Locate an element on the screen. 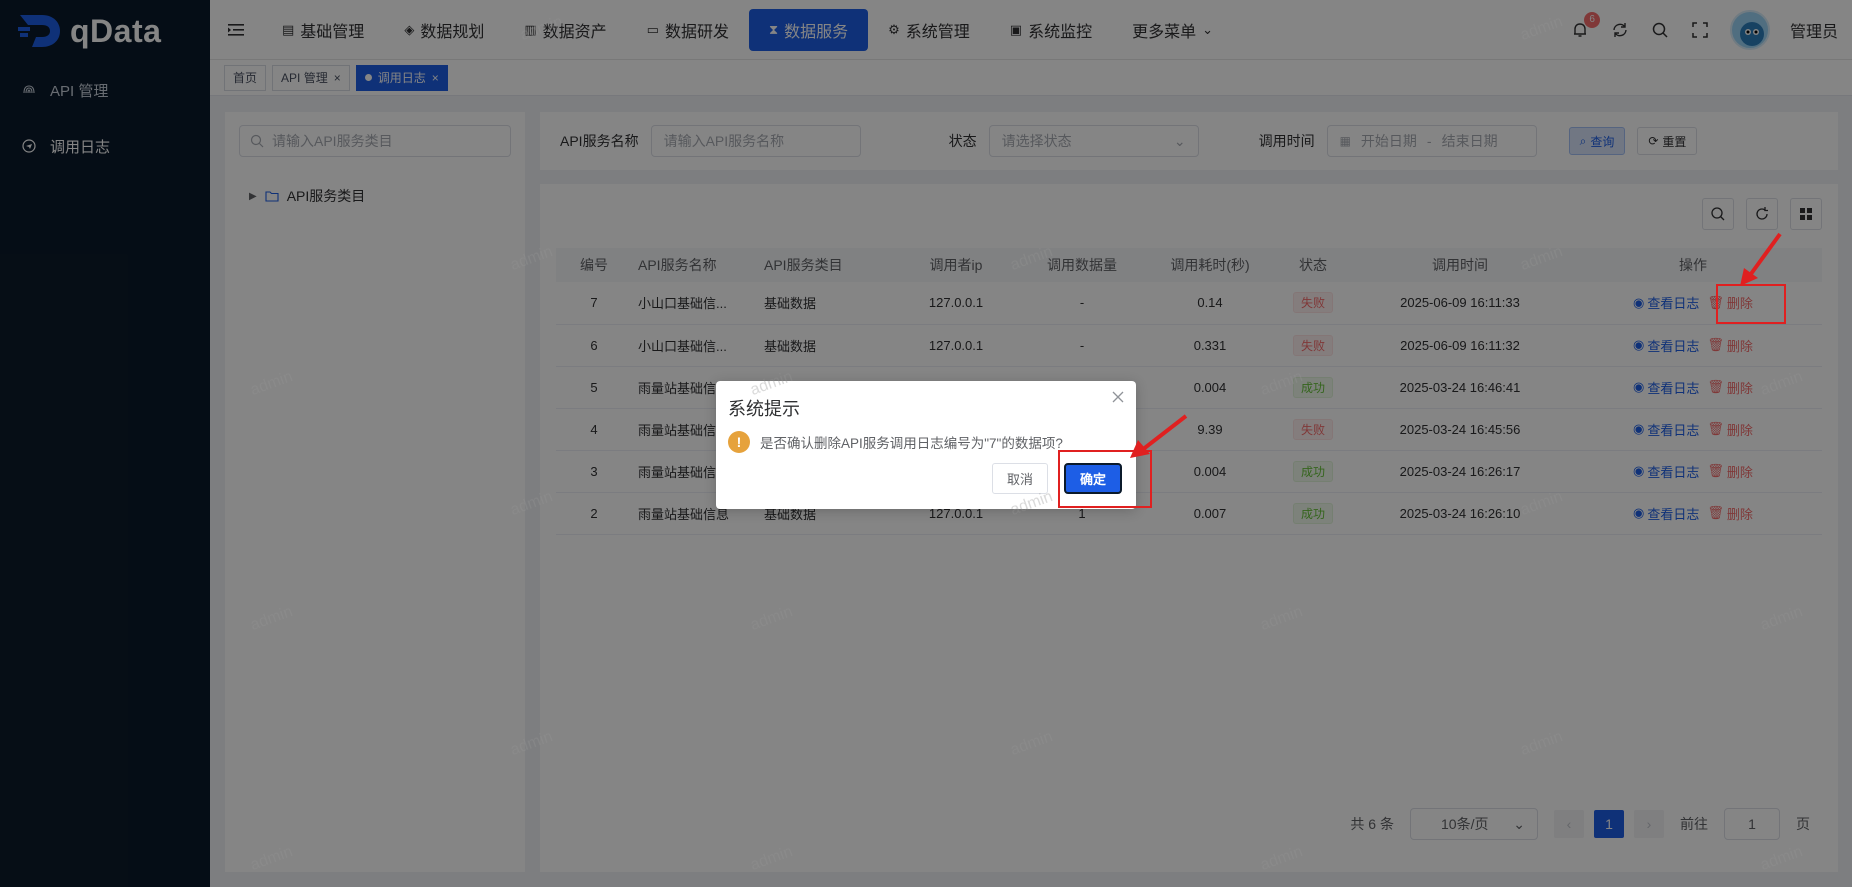  cancel-button: 取消 is located at coordinates (1020, 478).